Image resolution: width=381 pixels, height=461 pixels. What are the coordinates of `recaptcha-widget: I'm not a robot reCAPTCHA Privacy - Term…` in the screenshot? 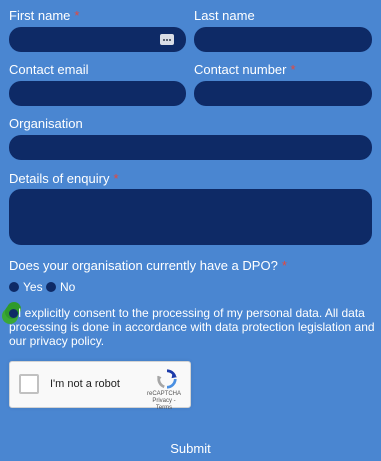 It's located at (100, 386).